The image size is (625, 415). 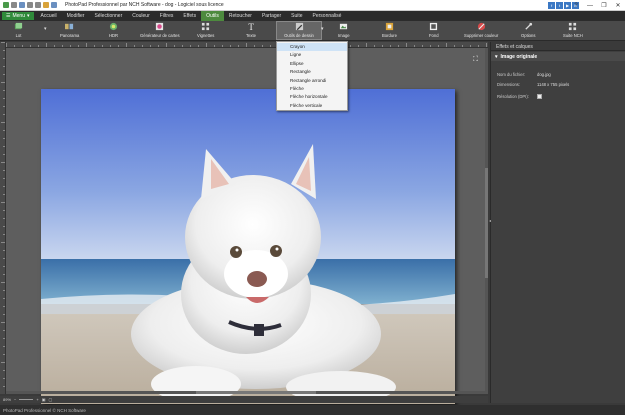 I want to click on fullscreen-icon: ⛶, so click(x=475, y=60).